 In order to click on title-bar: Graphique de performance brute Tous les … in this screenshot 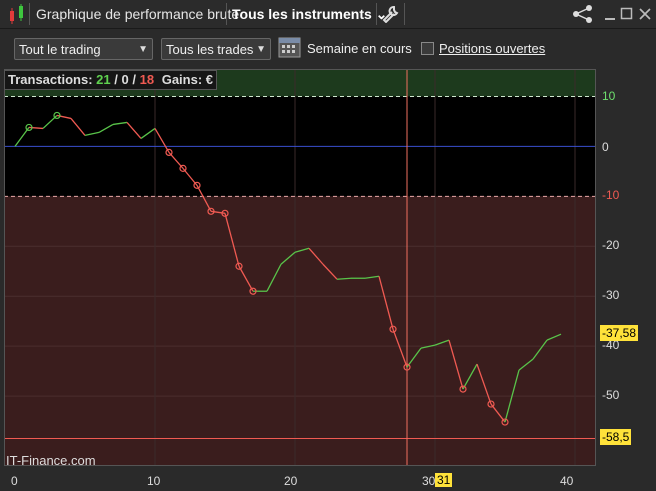, I will do `click(328, 14)`.